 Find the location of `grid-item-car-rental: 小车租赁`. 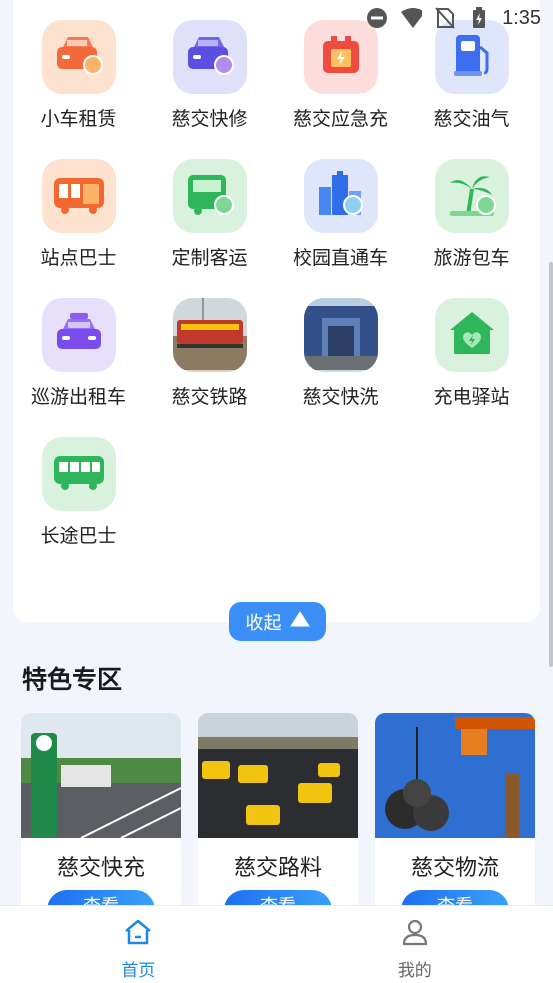

grid-item-car-rental: 小车租赁 is located at coordinates (78, 75).